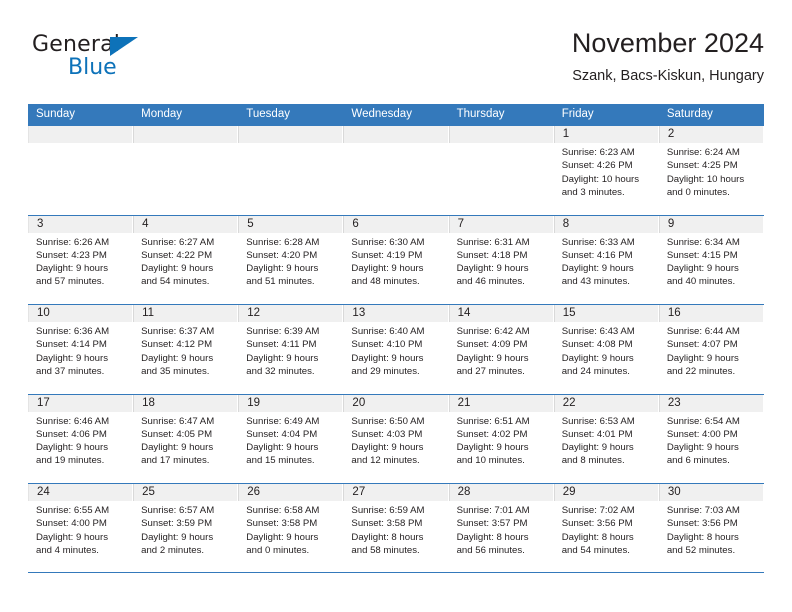  What do you see at coordinates (148, 313) in the screenshot?
I see `day-number: 11` at bounding box center [148, 313].